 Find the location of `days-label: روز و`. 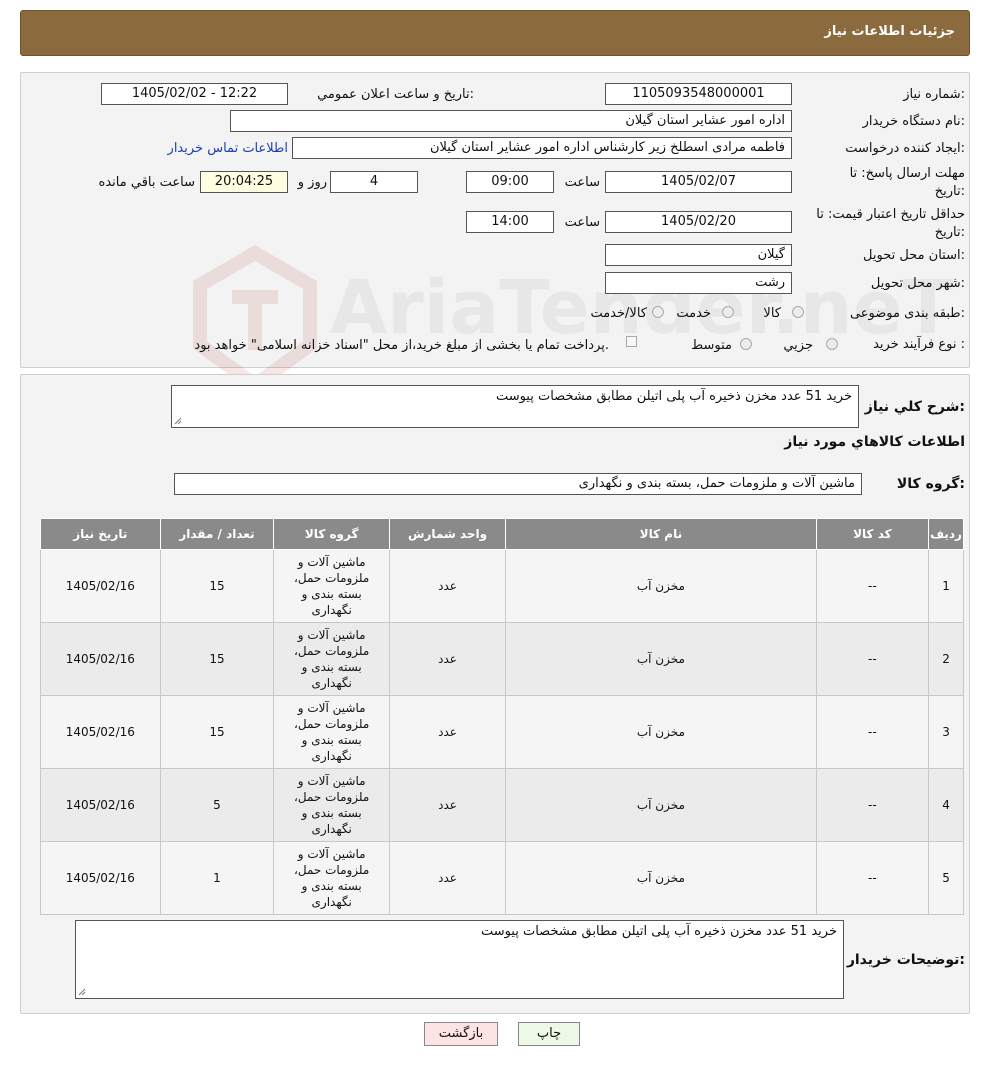

days-label: روز و is located at coordinates (312, 182).